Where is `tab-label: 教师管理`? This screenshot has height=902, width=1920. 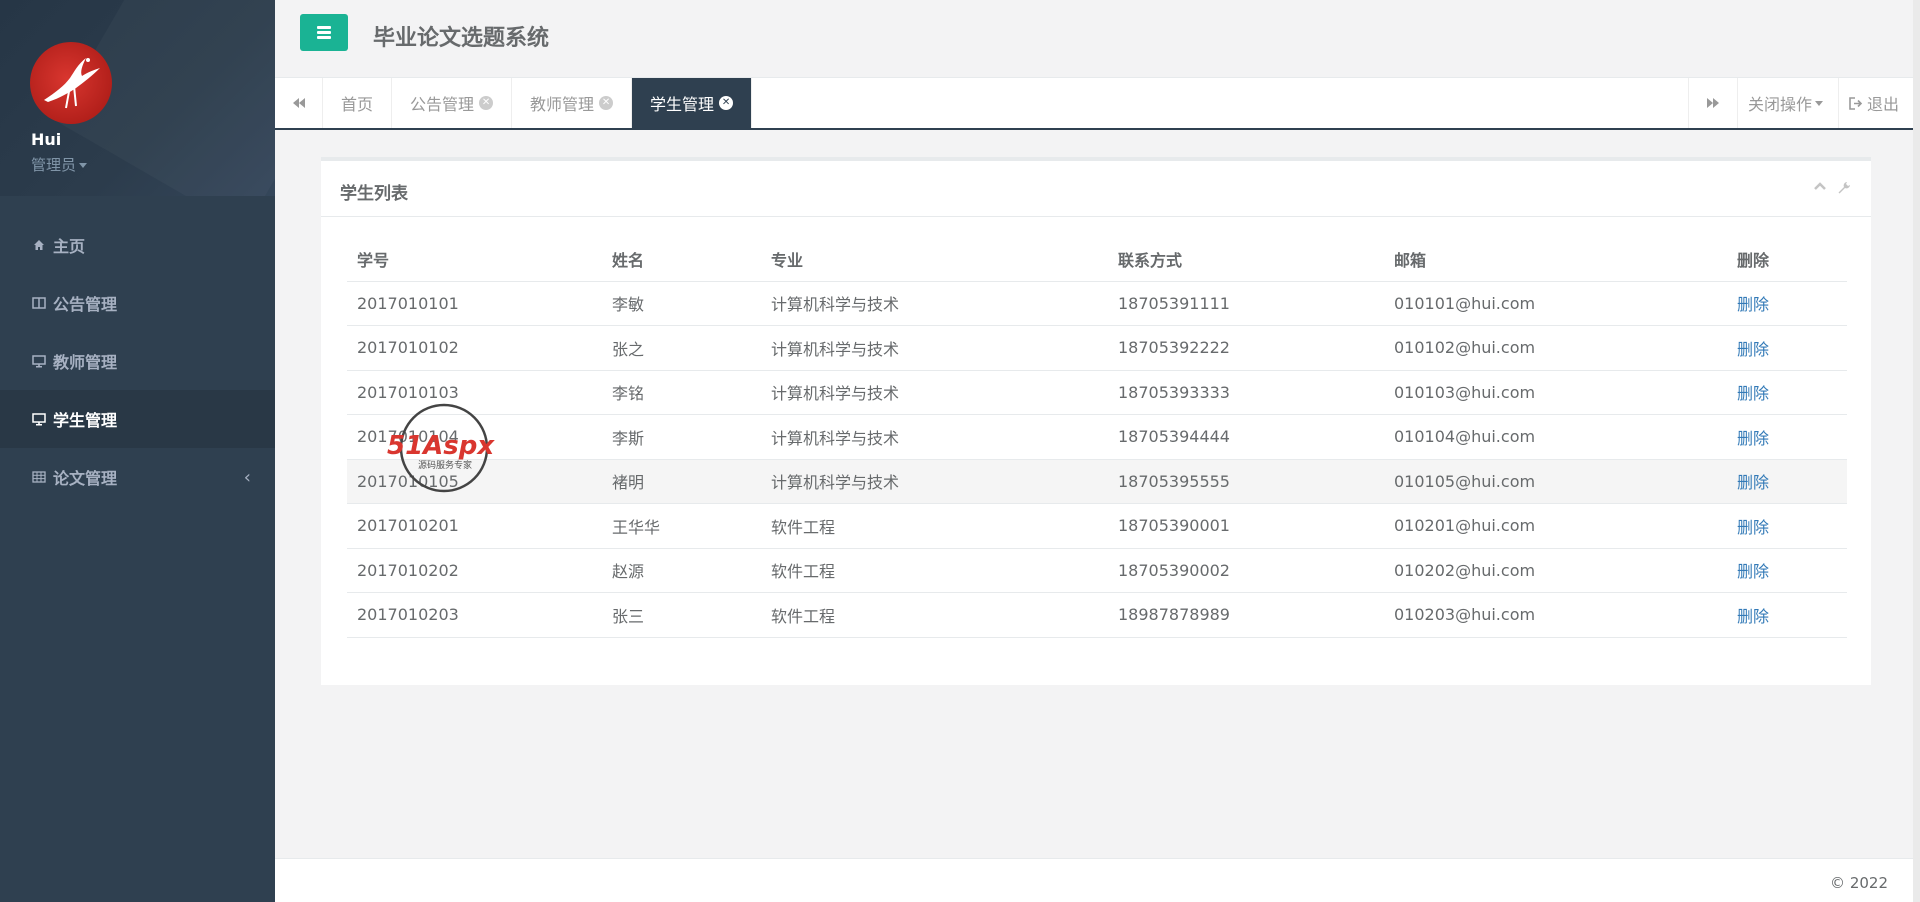
tab-label: 教师管理 is located at coordinates (562, 104).